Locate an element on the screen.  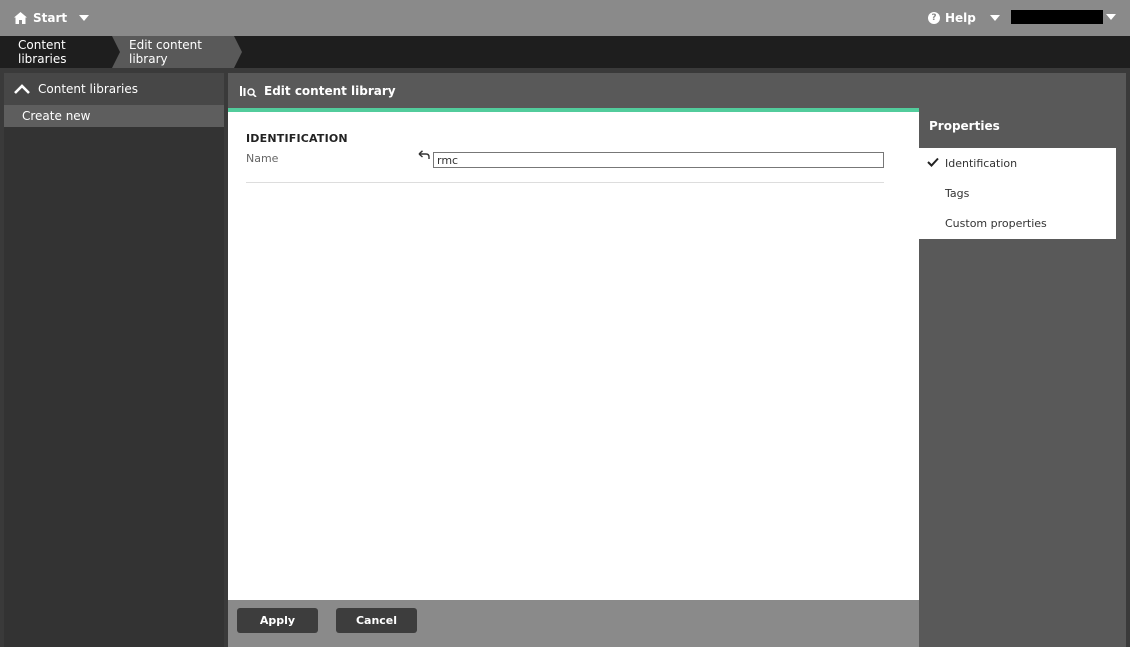
name-field is located at coordinates (658, 160).